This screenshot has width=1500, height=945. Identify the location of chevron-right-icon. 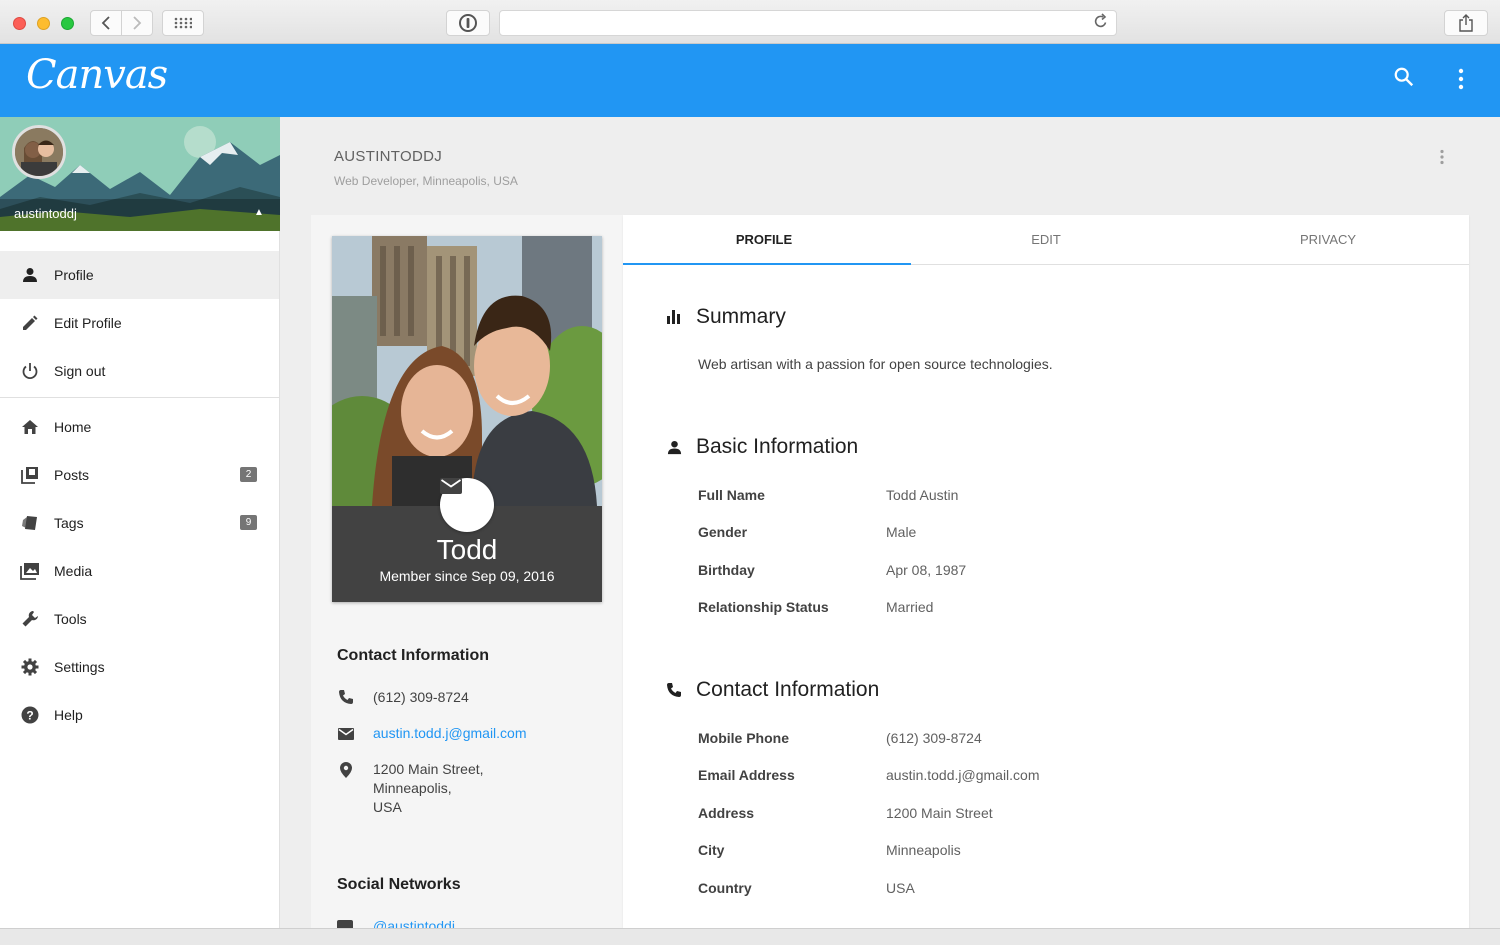
(137, 23).